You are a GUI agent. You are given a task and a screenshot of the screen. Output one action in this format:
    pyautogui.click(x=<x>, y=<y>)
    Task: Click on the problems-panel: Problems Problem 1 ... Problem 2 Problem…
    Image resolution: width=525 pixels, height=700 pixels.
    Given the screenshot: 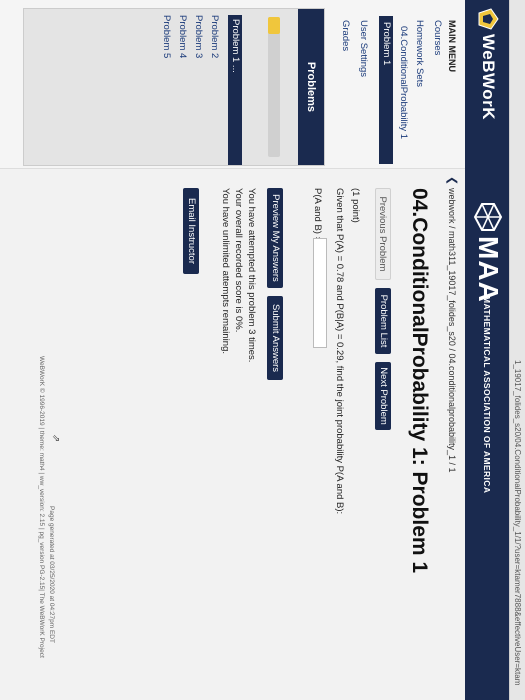 What is the action you would take?
    pyautogui.click(x=174, y=87)
    